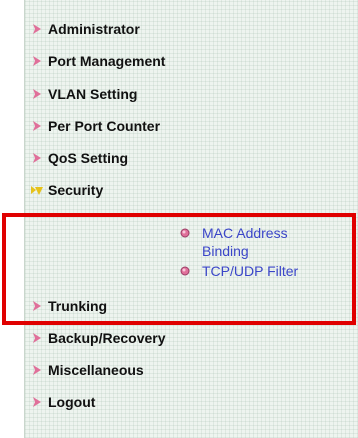 This screenshot has width=358, height=438. I want to click on submenu-item-label: MAC Address Binding, so click(245, 242).